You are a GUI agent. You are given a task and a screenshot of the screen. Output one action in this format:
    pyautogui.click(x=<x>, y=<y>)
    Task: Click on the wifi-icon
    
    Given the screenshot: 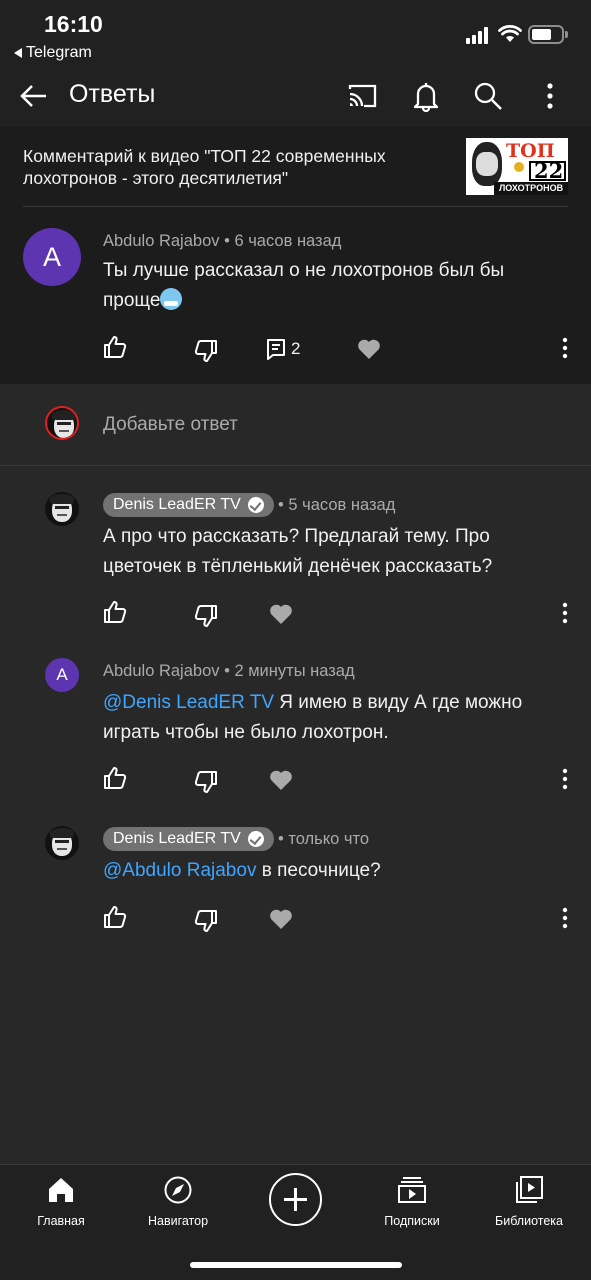 What is the action you would take?
    pyautogui.click(x=510, y=33)
    